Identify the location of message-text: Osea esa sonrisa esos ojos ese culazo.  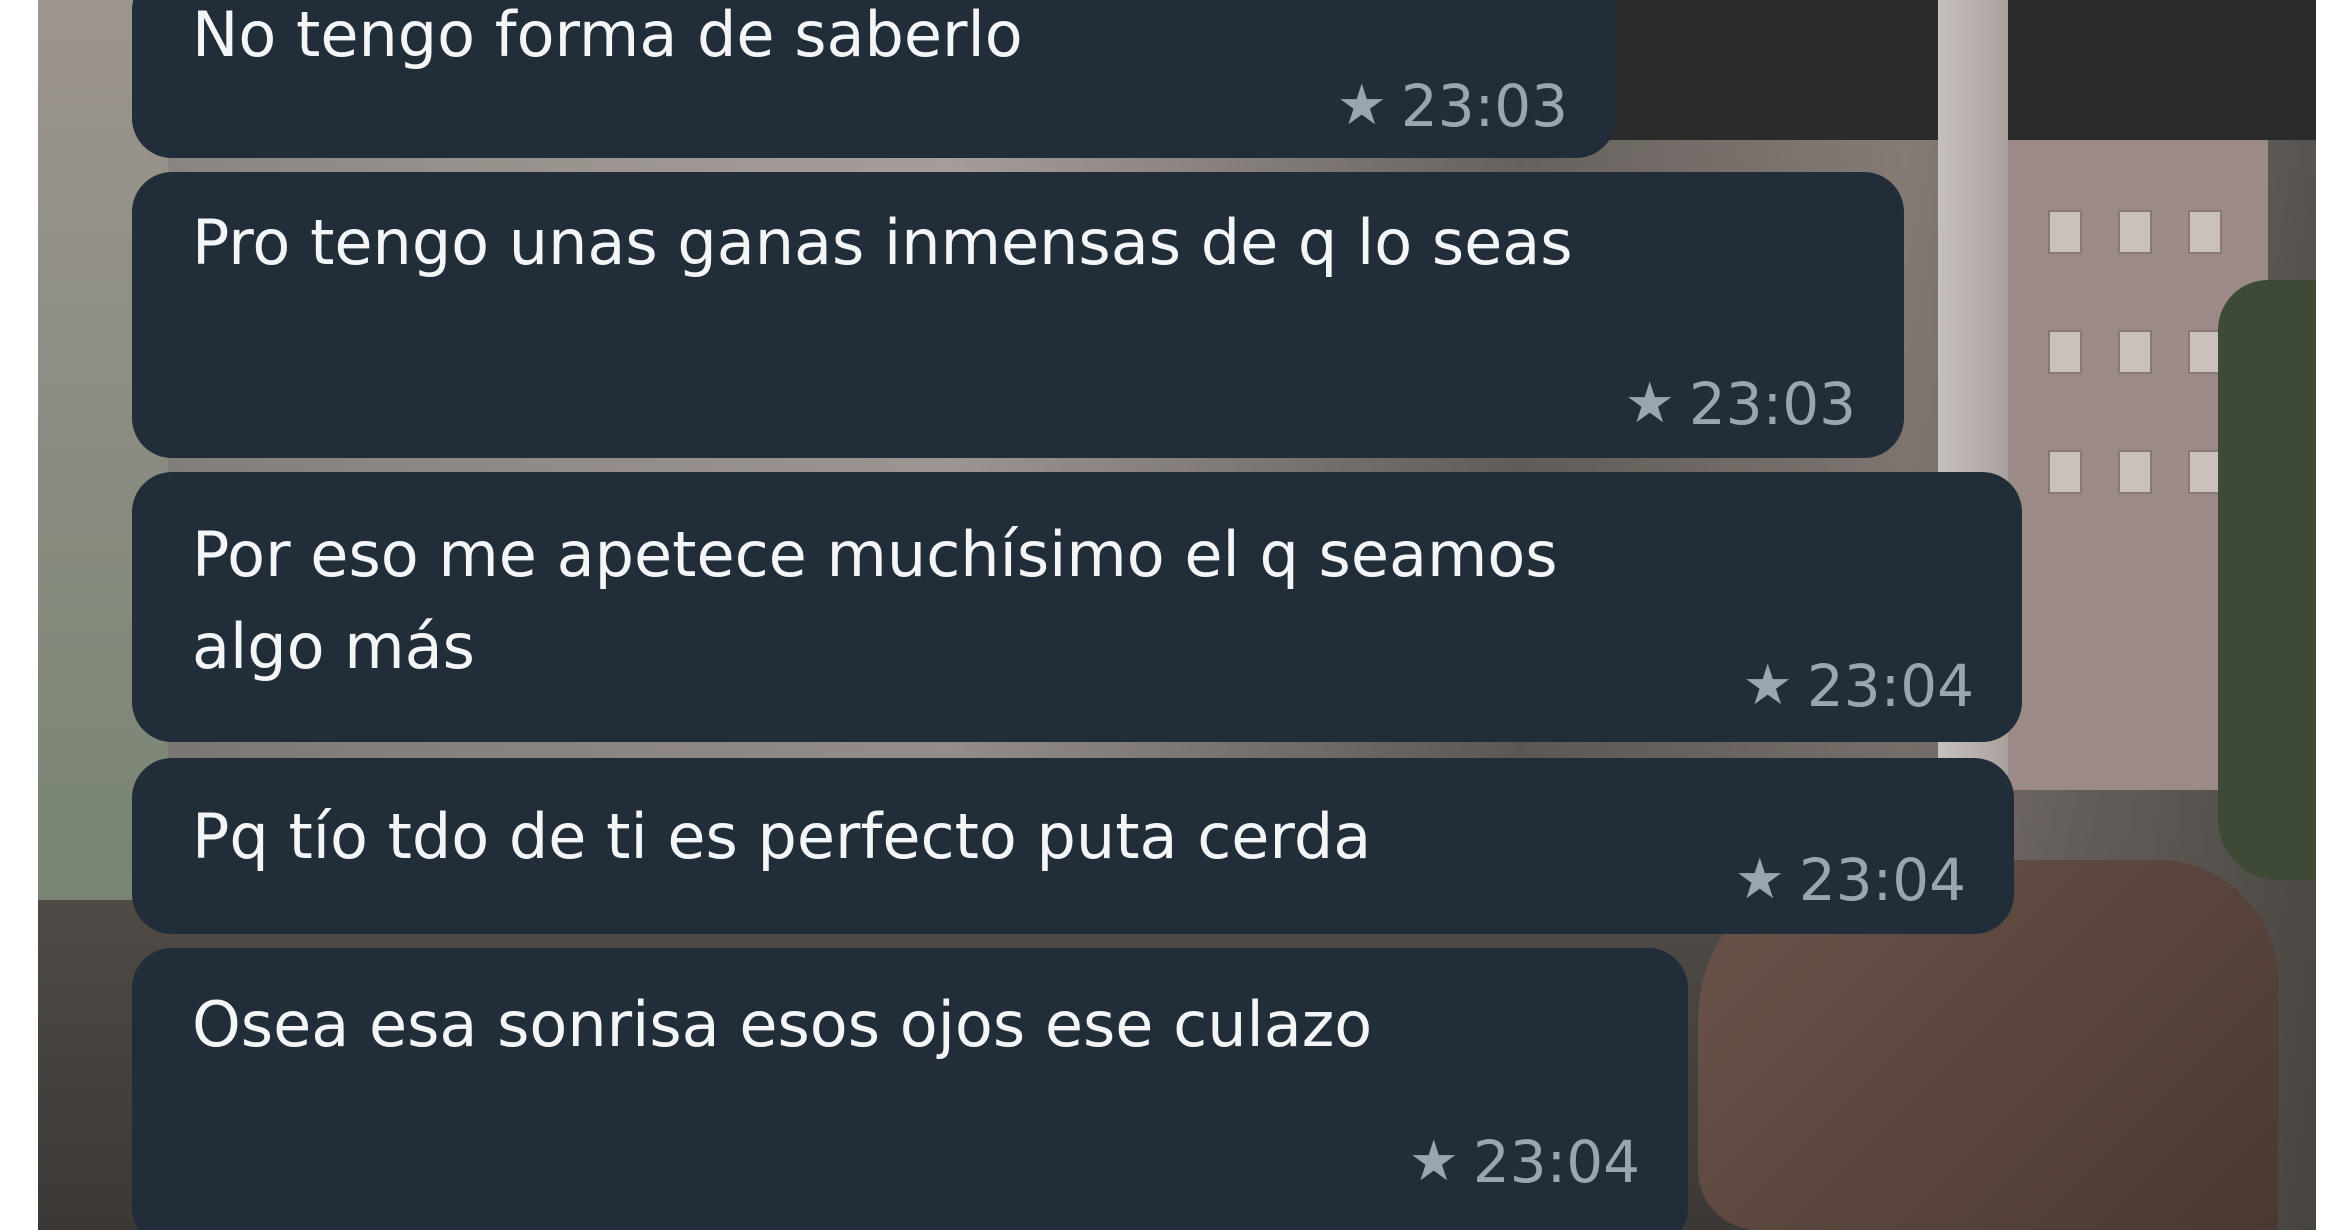
(782, 1024).